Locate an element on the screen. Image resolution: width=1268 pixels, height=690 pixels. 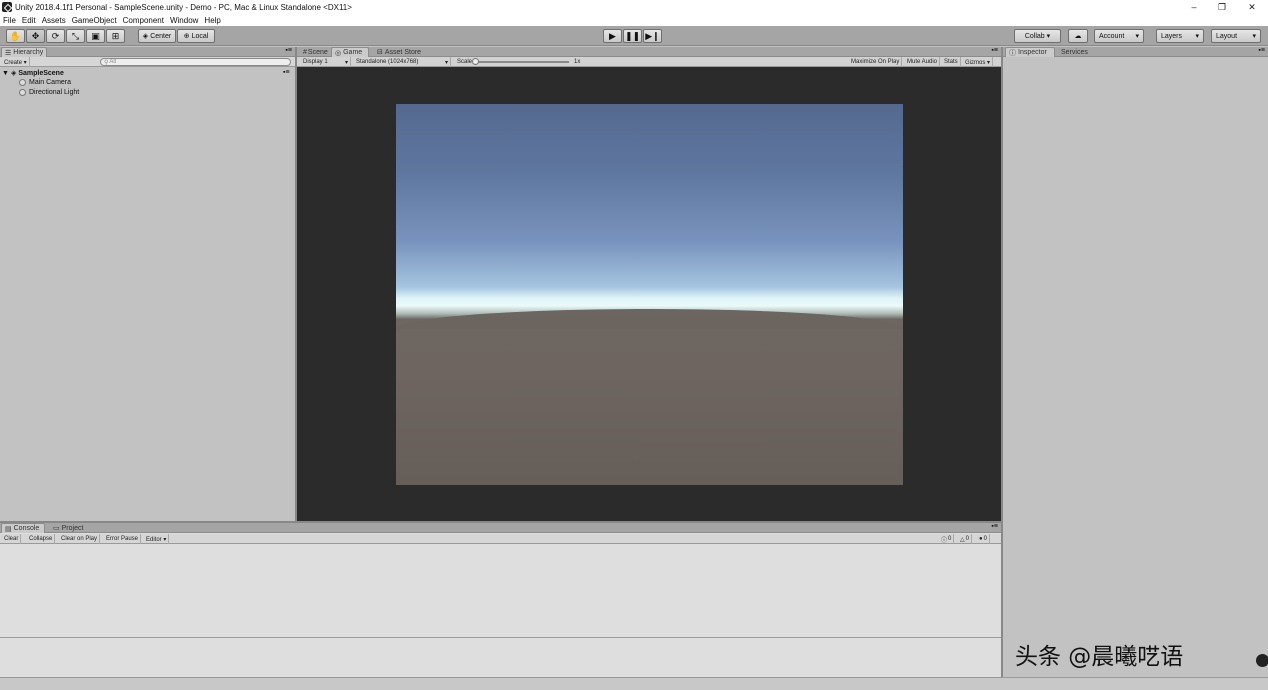
rect-icon: ▣ is located at coordinates (95, 35).